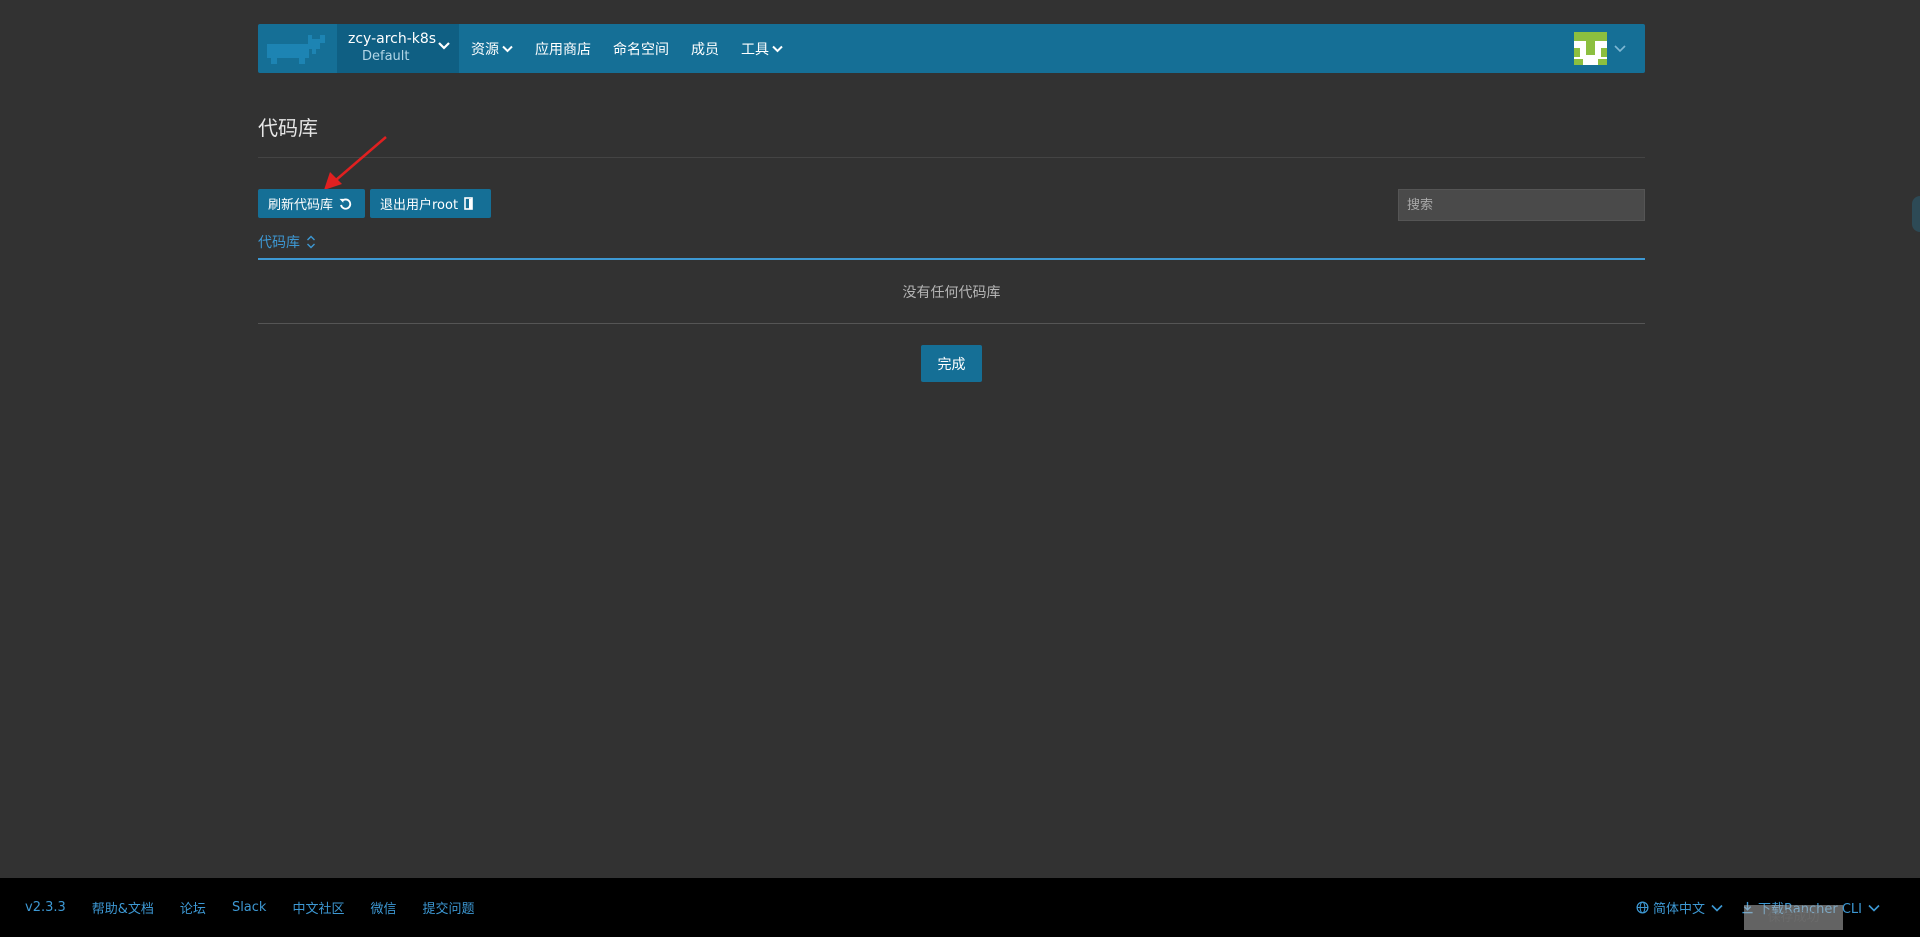 The height and width of the screenshot is (937, 1920). I want to click on nav-namespaces: 命名空间, so click(641, 49).